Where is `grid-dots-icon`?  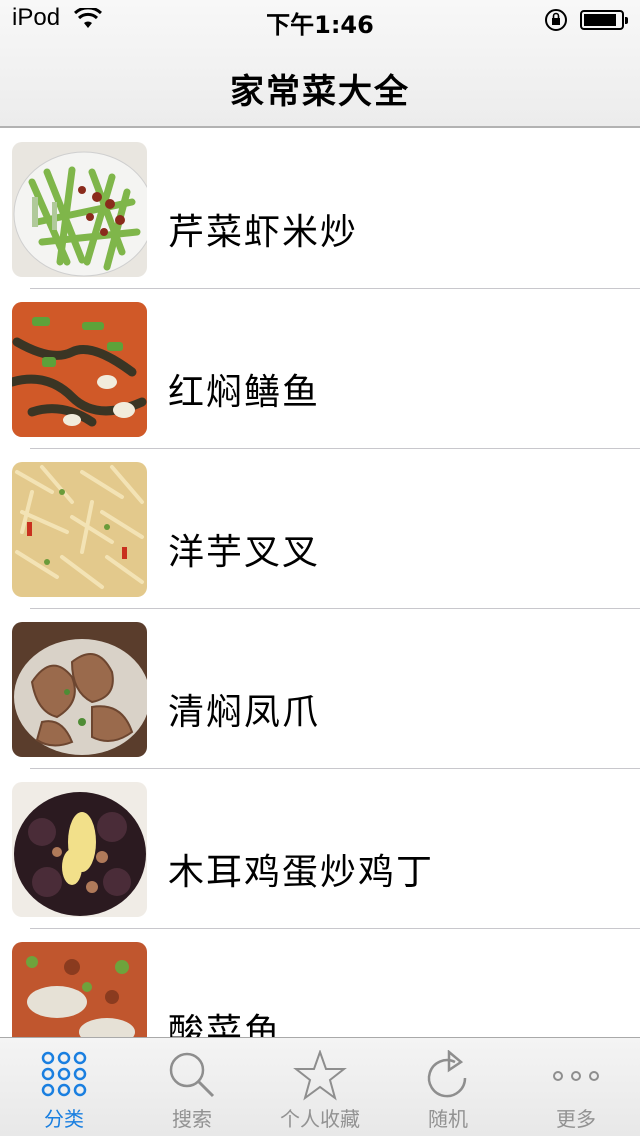 grid-dots-icon is located at coordinates (64, 1074).